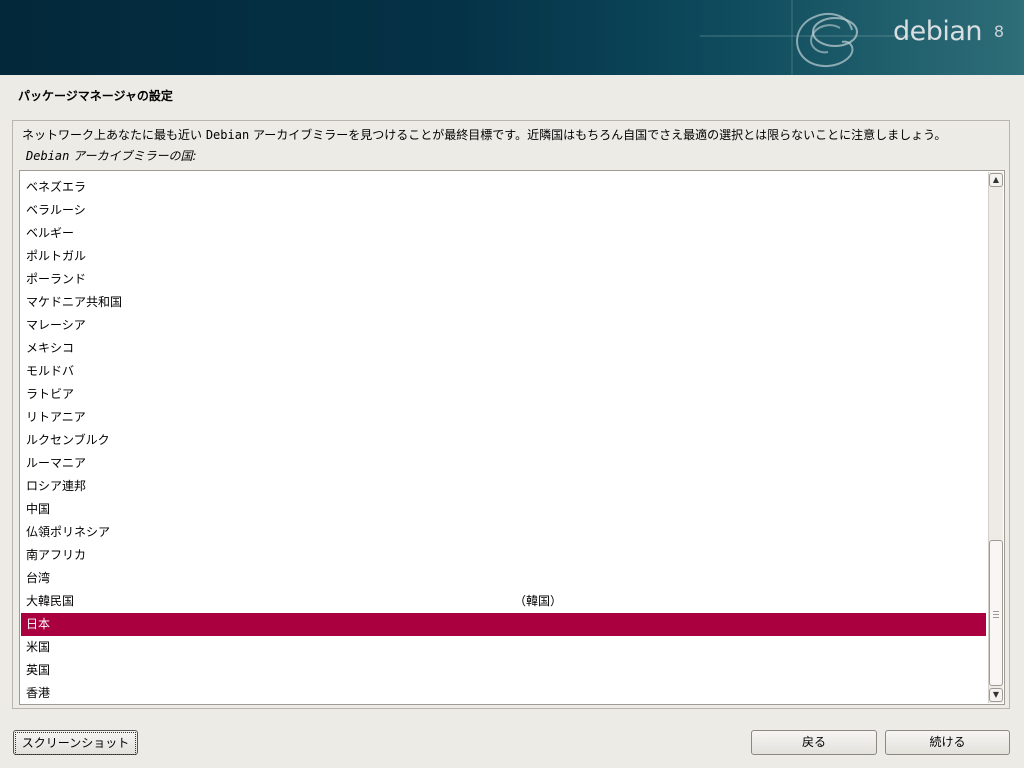 This screenshot has width=1024, height=768. What do you see at coordinates (133, 156) in the screenshot?
I see `prompt-rest: アーカイブミラーの国:` at bounding box center [133, 156].